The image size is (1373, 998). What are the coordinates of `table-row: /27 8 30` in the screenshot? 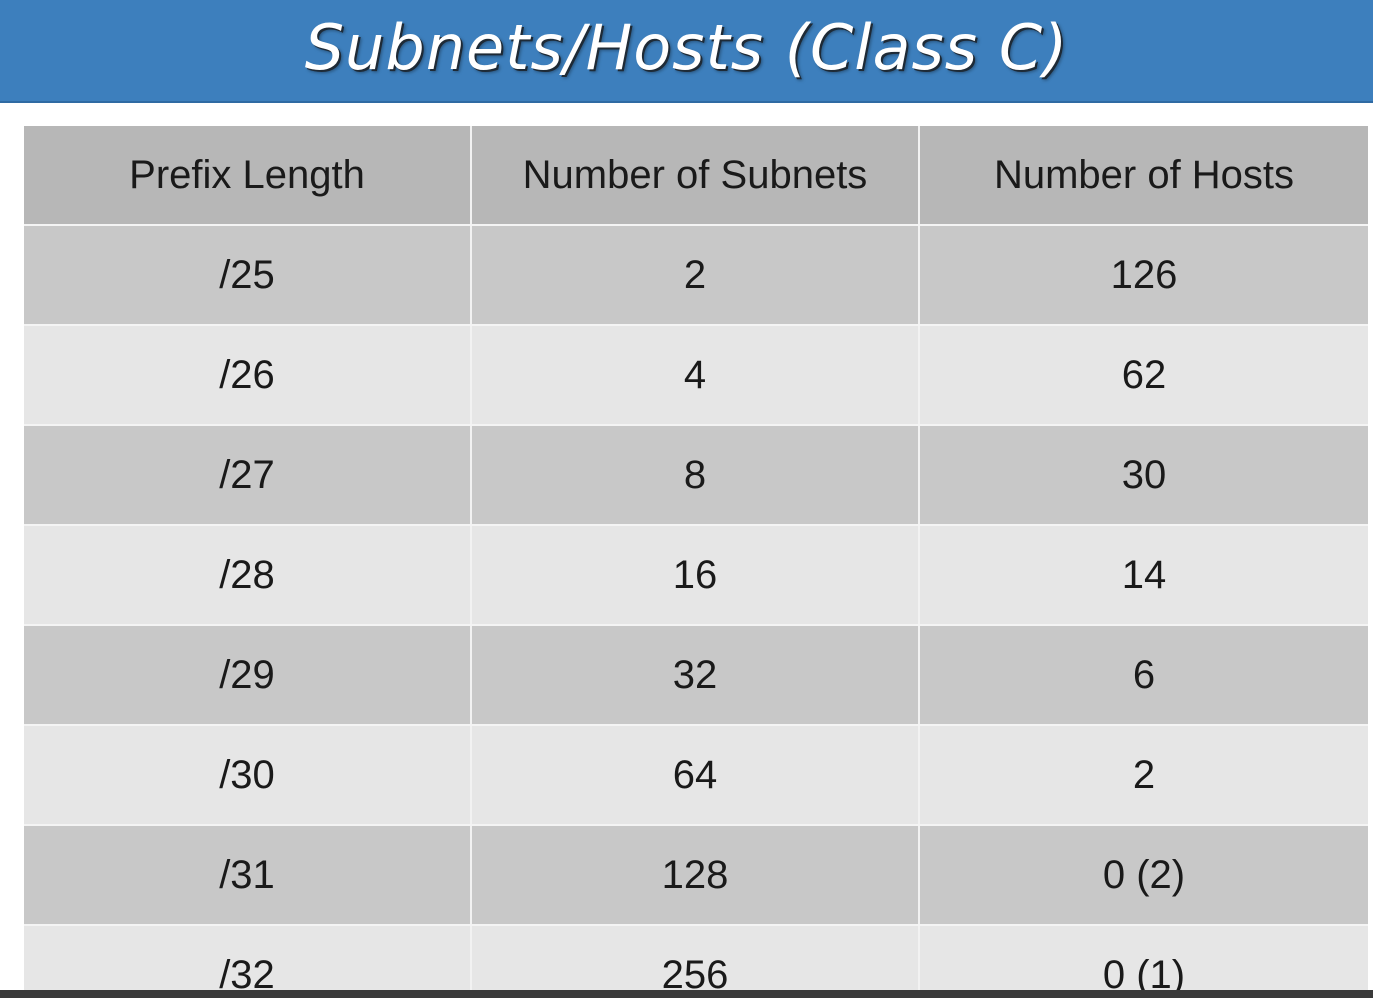 It's located at (696, 475).